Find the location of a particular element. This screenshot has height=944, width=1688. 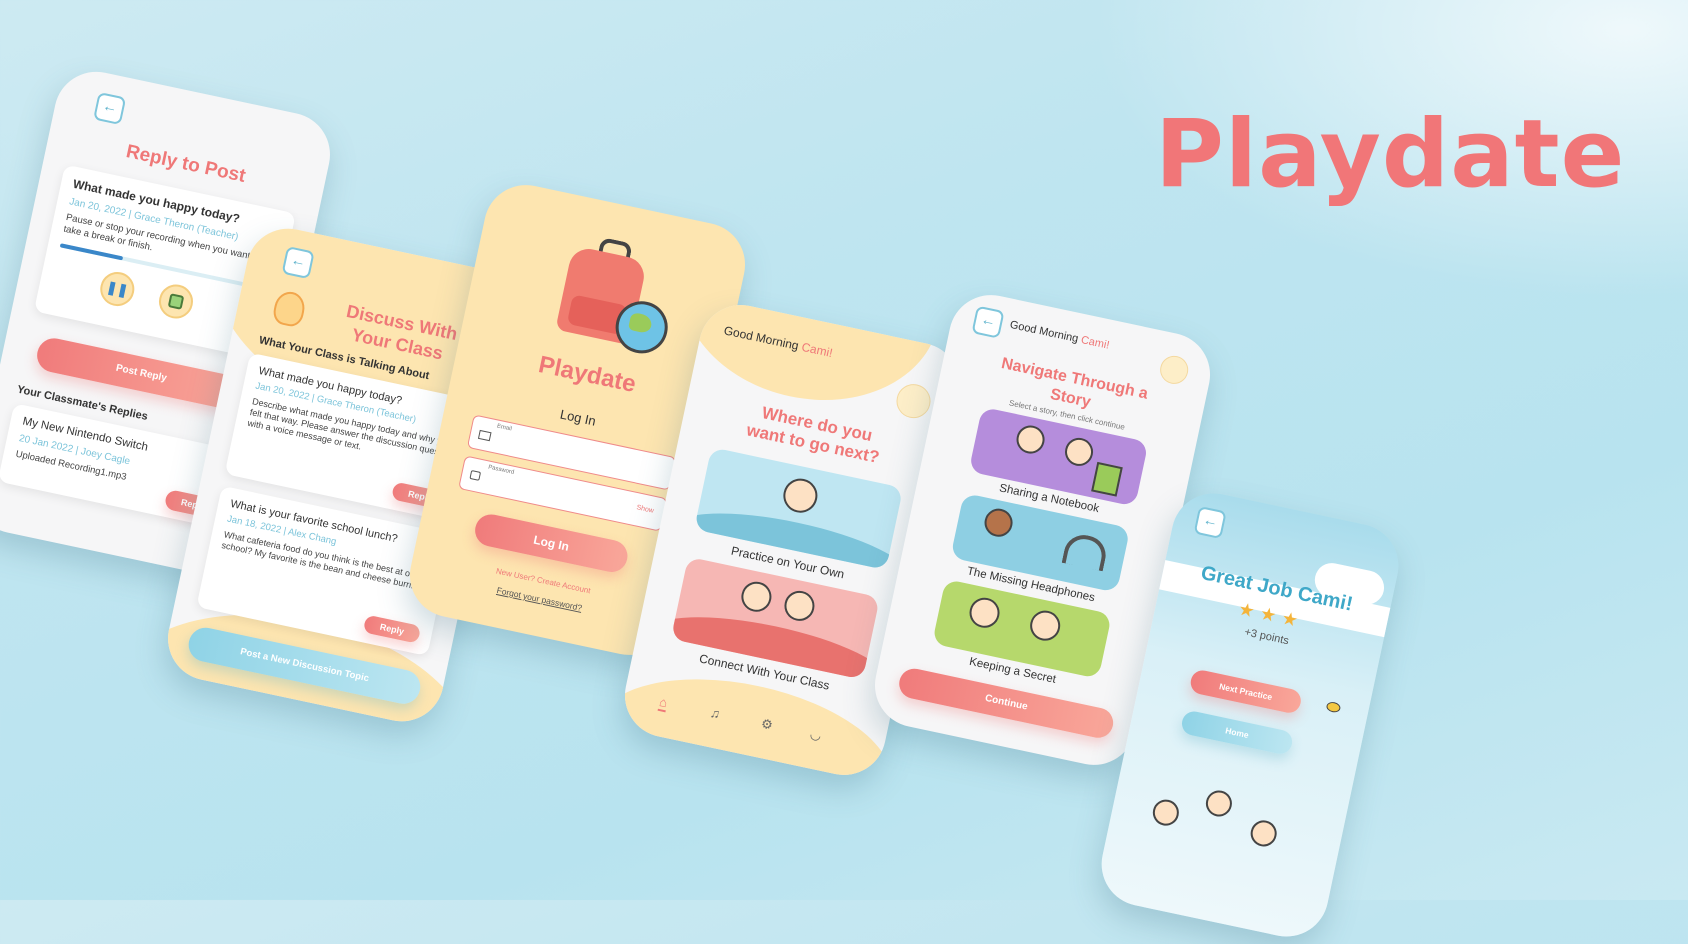

pause-button: ❚❚ is located at coordinates (117, 289).